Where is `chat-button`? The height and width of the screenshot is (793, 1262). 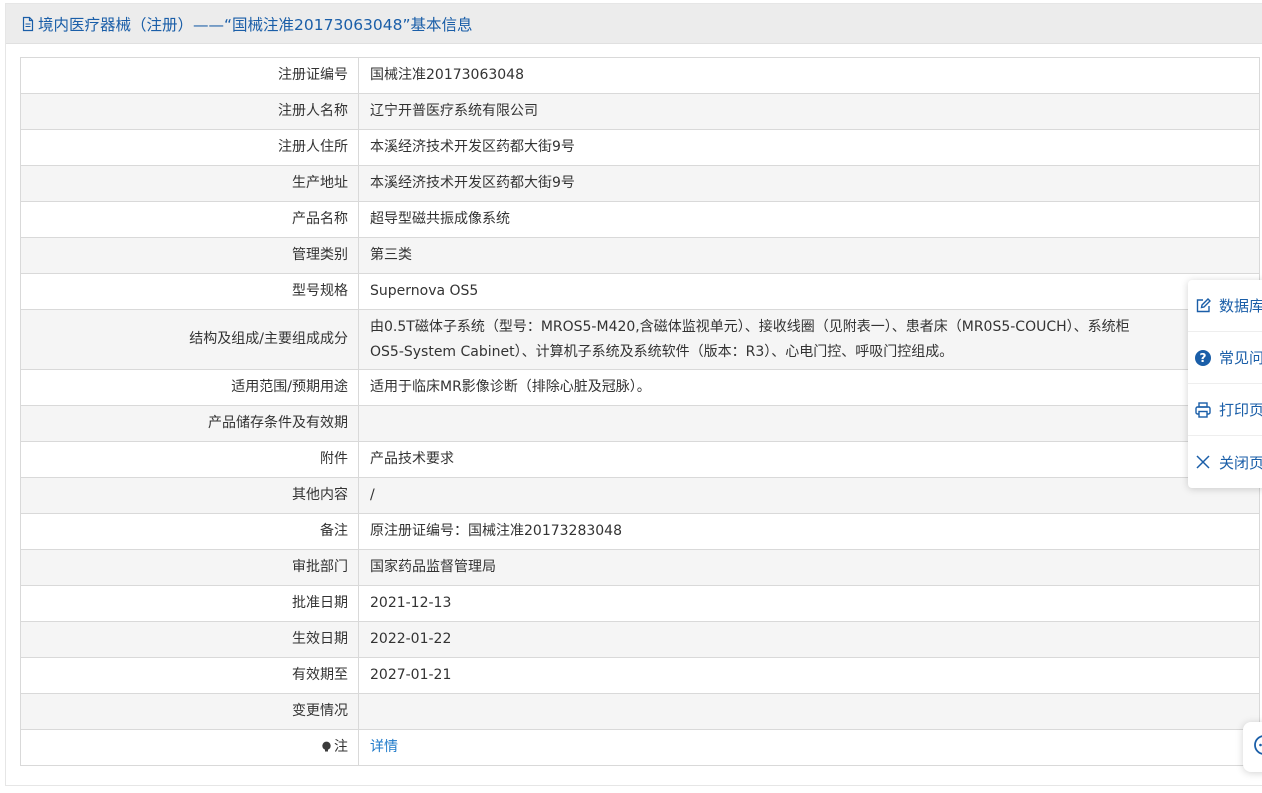 chat-button is located at coordinates (1252, 747).